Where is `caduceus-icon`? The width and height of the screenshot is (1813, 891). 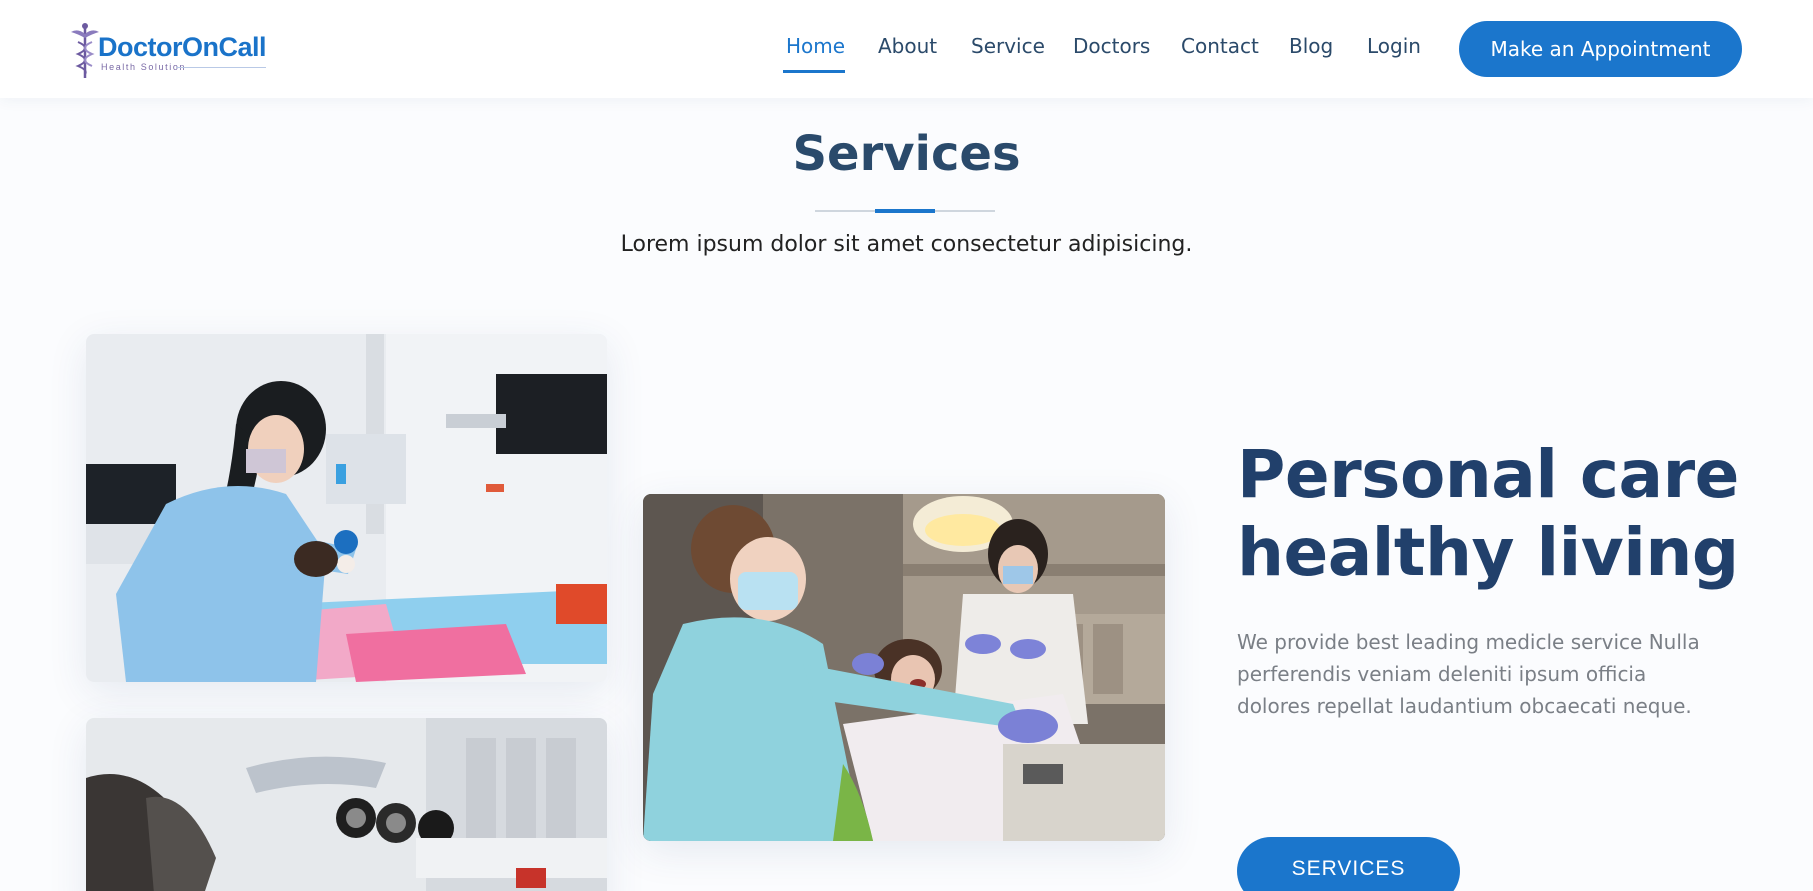
caduceus-icon is located at coordinates (85, 50).